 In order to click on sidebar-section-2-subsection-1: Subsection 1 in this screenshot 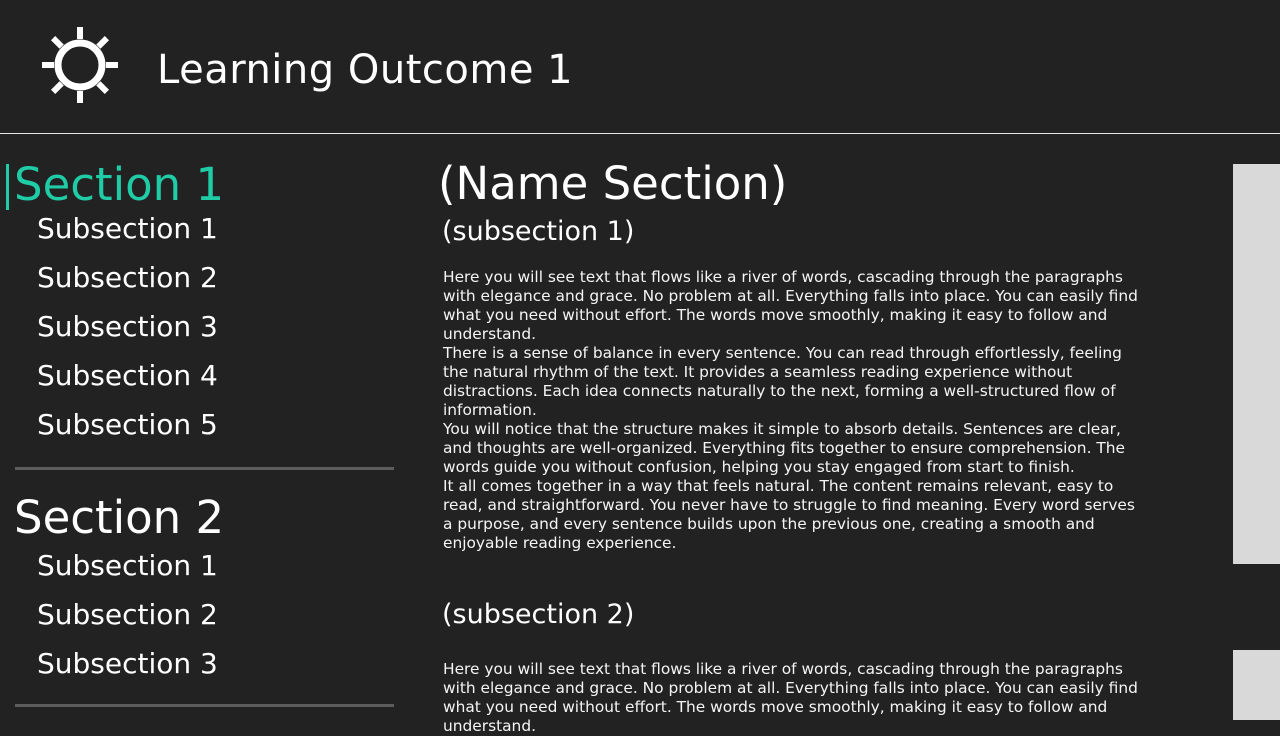, I will do `click(127, 566)`.